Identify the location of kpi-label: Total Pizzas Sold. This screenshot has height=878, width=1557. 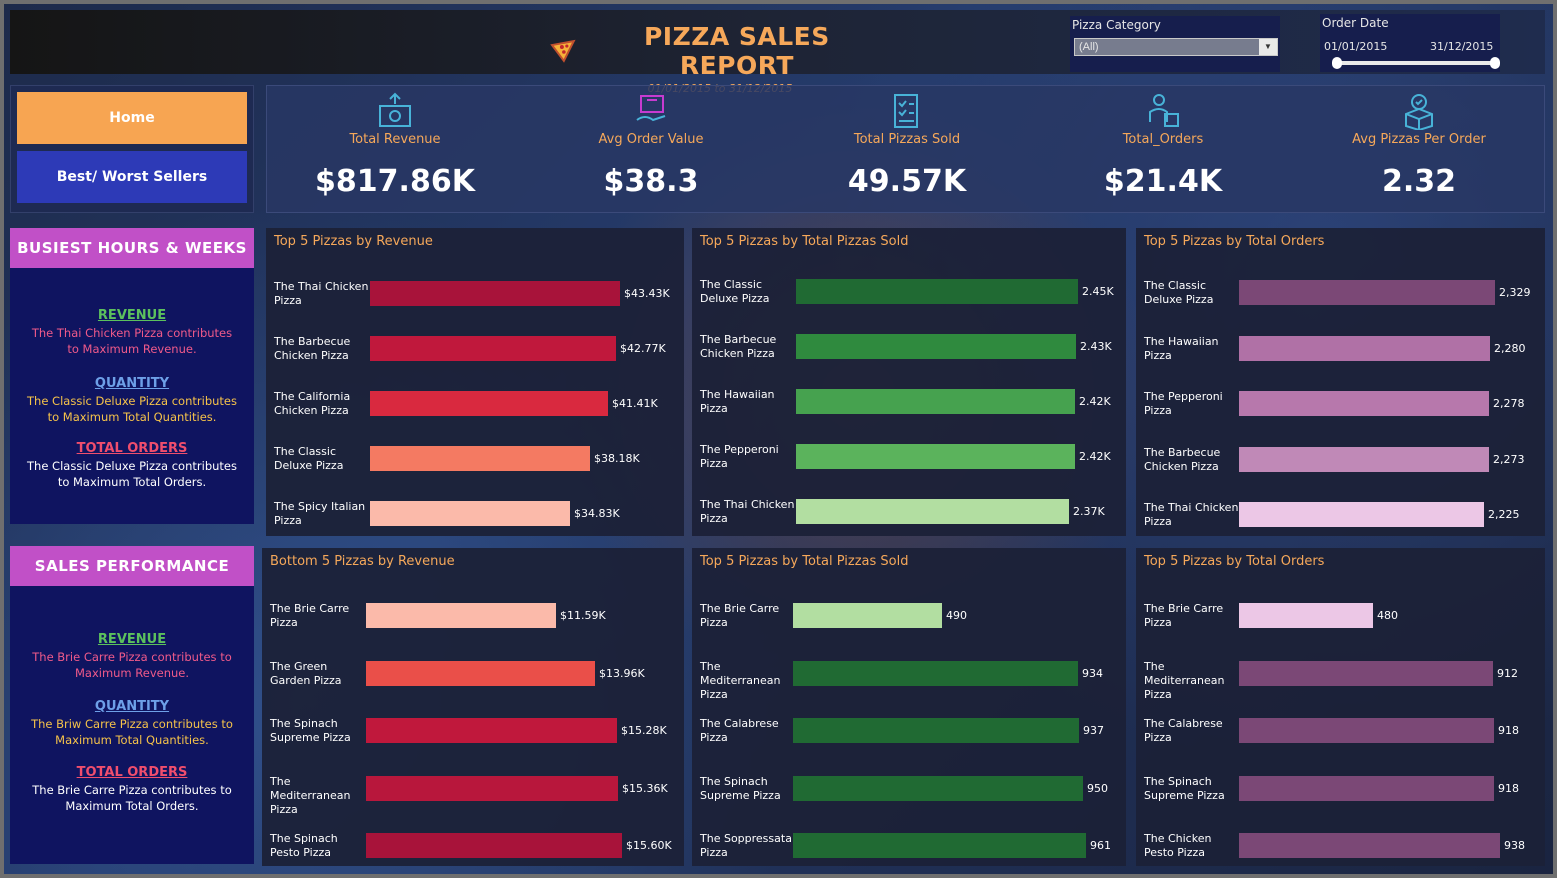
(907, 139).